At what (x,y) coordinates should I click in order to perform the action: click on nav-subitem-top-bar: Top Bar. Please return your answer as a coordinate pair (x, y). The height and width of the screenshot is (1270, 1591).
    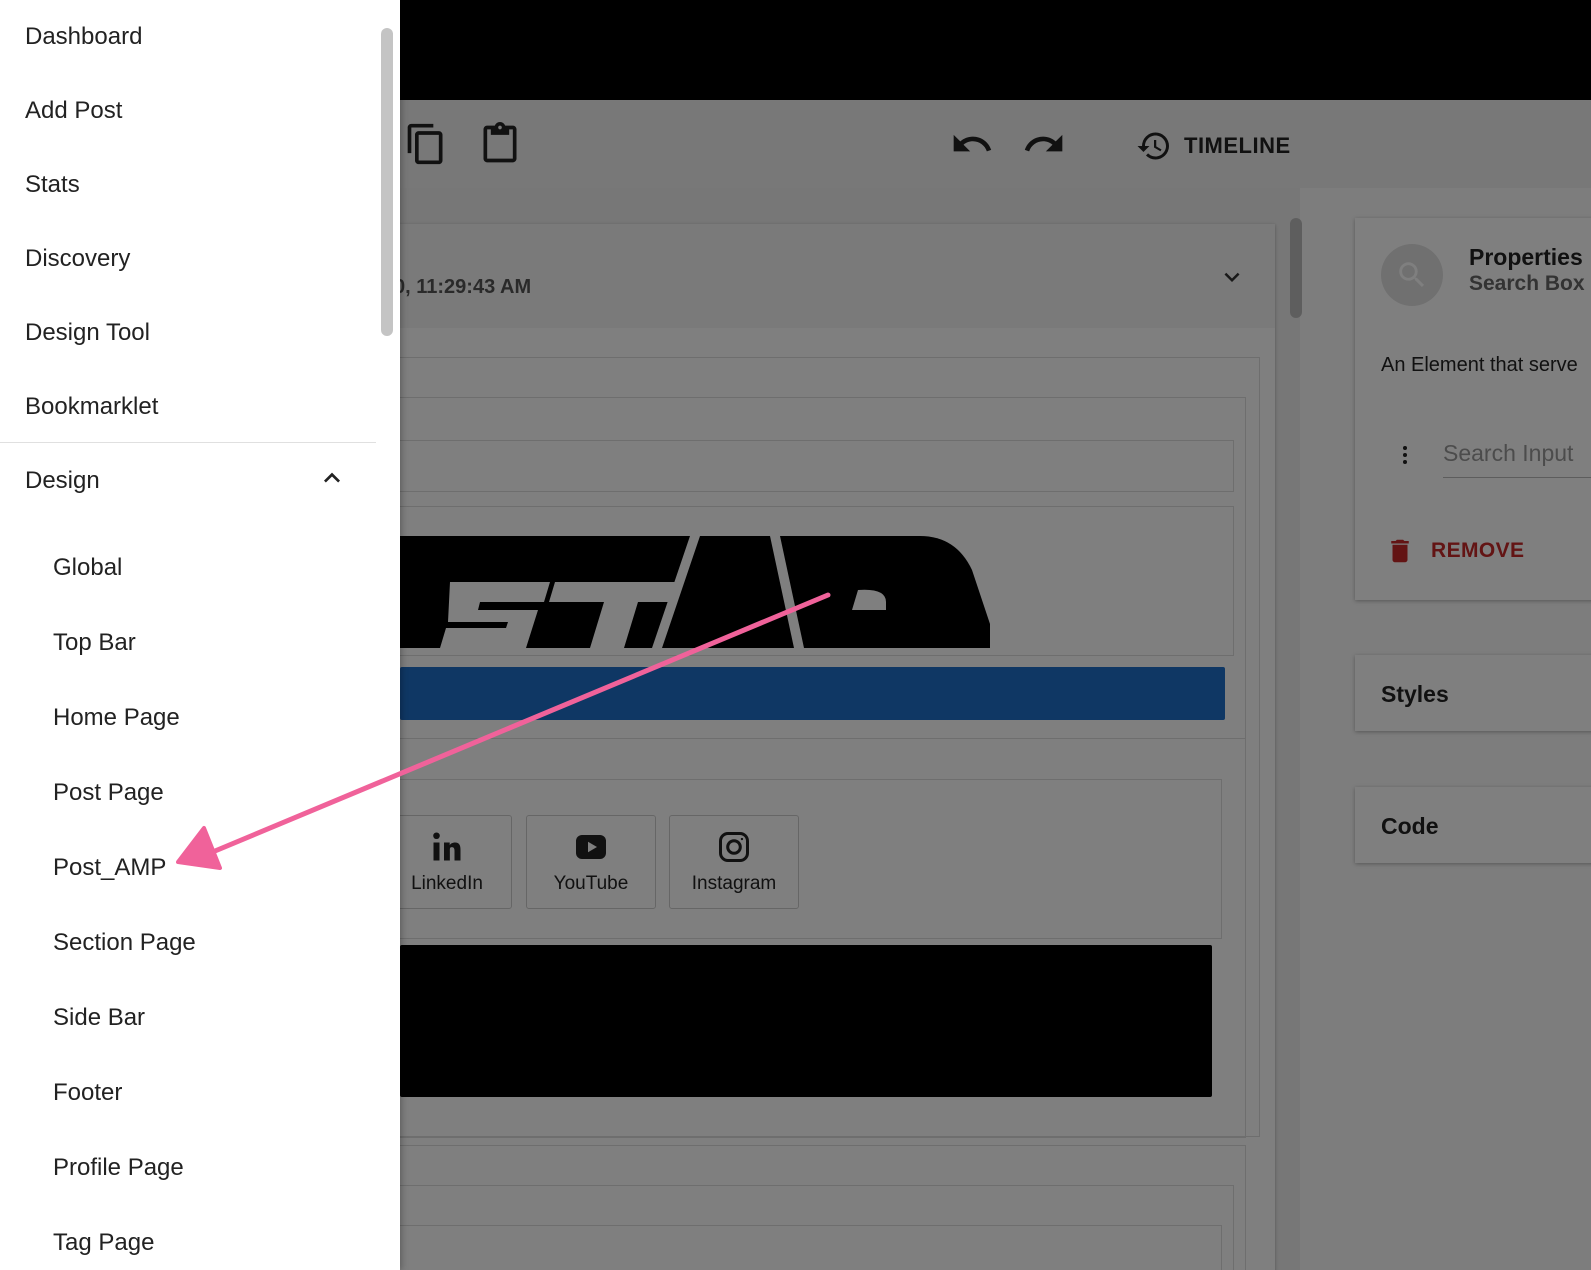
    Looking at the image, I should click on (188, 643).